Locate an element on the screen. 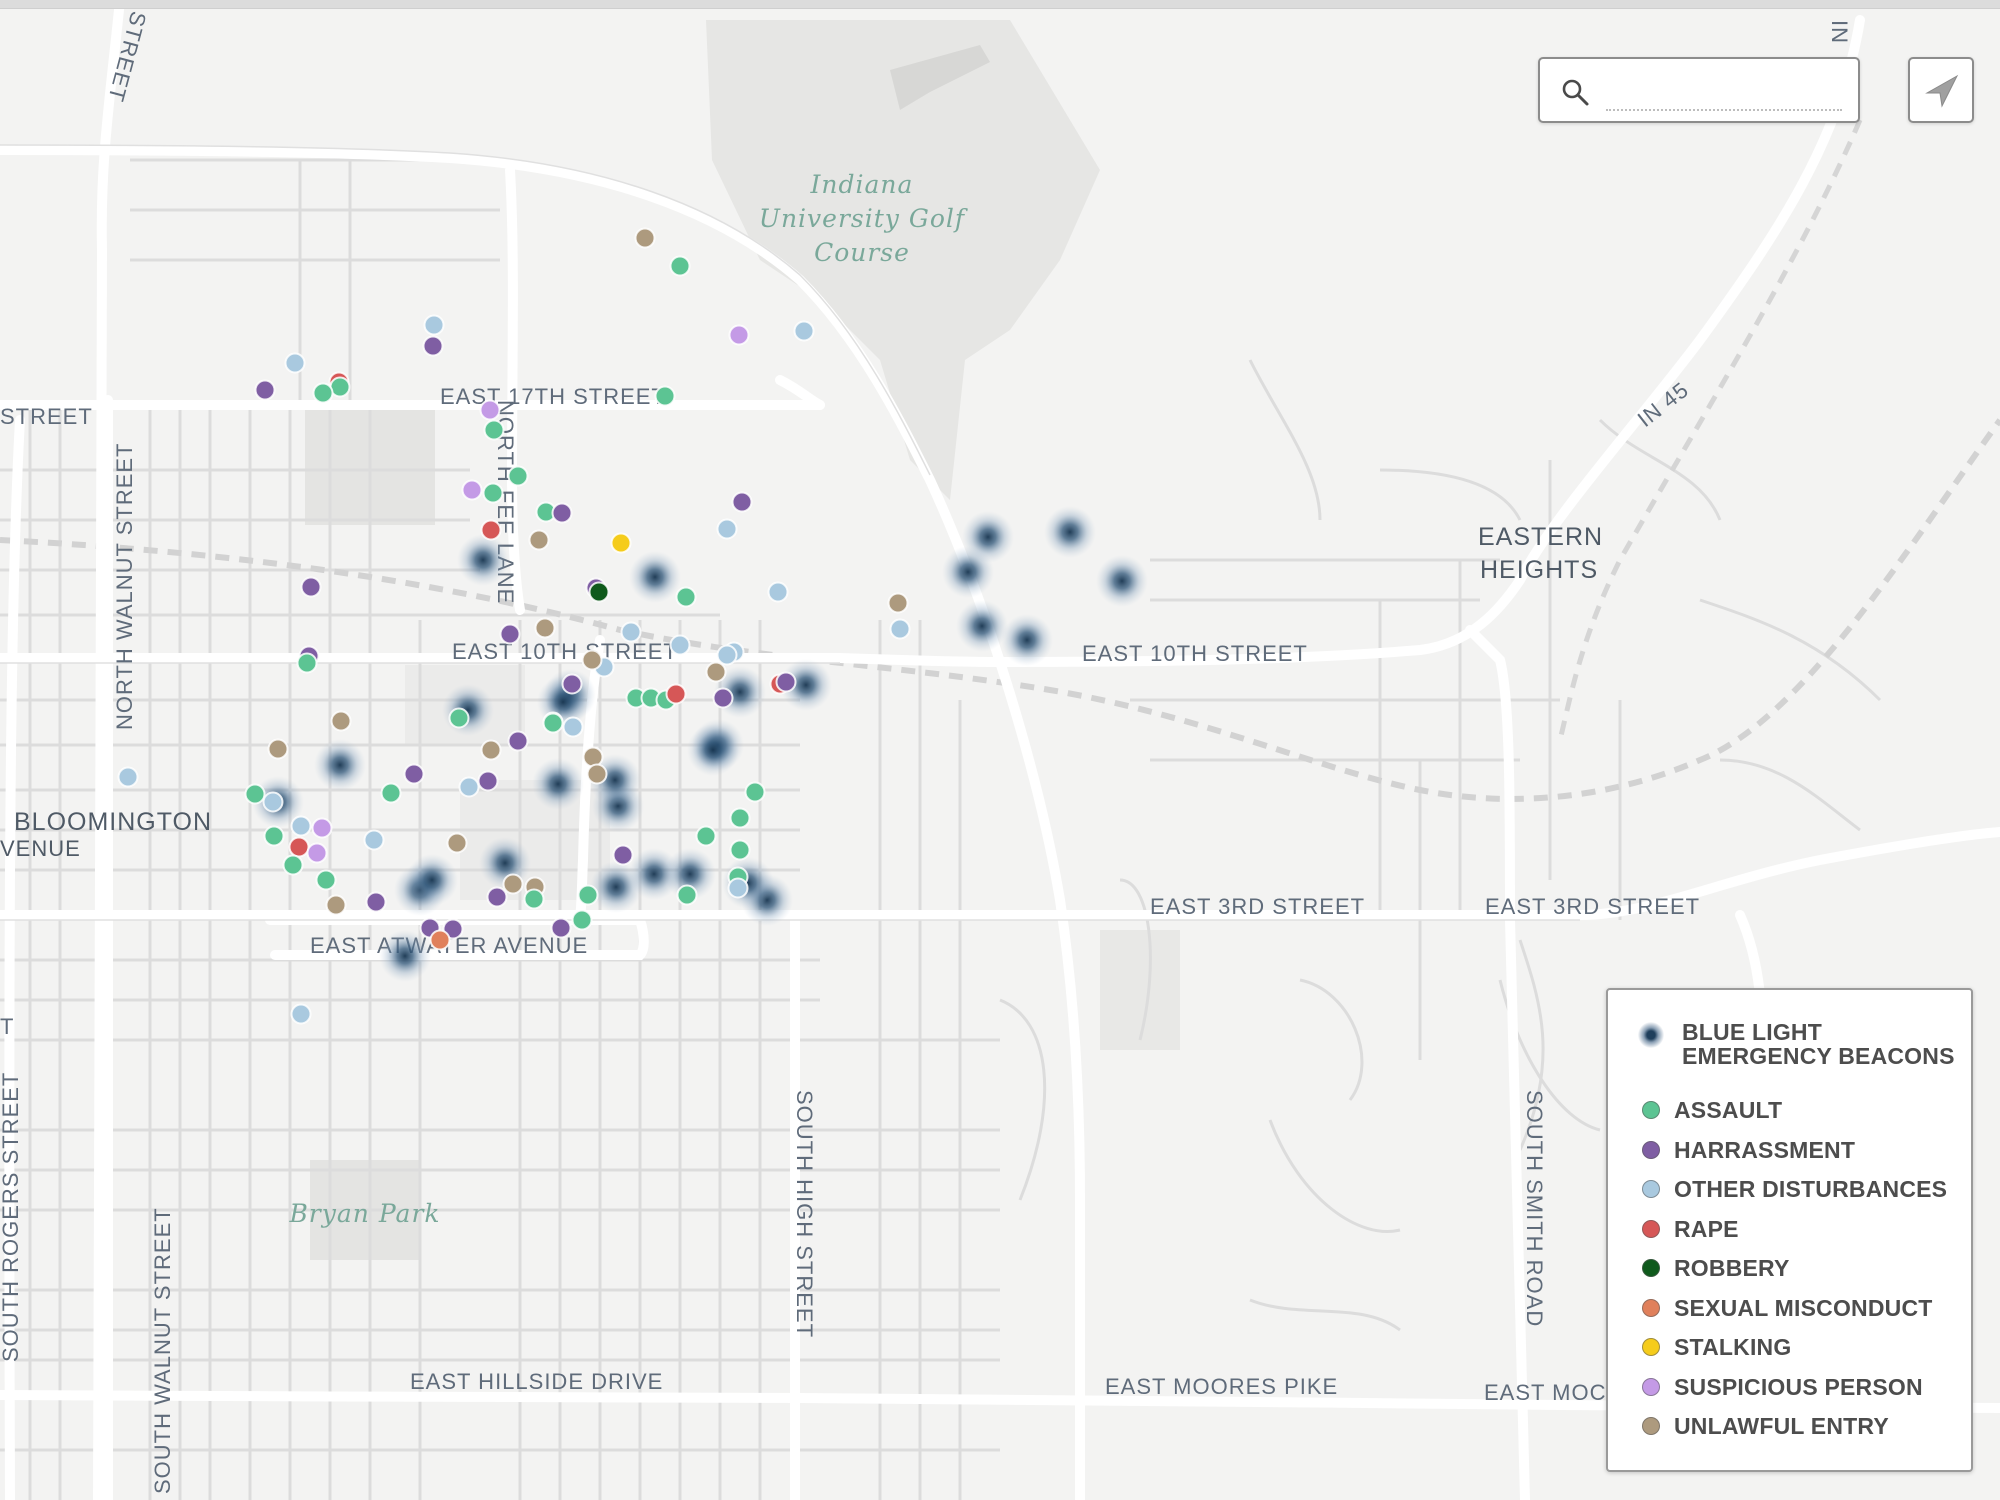 The width and height of the screenshot is (2000, 1500). legend-item: RAPE is located at coordinates (1802, 1230).